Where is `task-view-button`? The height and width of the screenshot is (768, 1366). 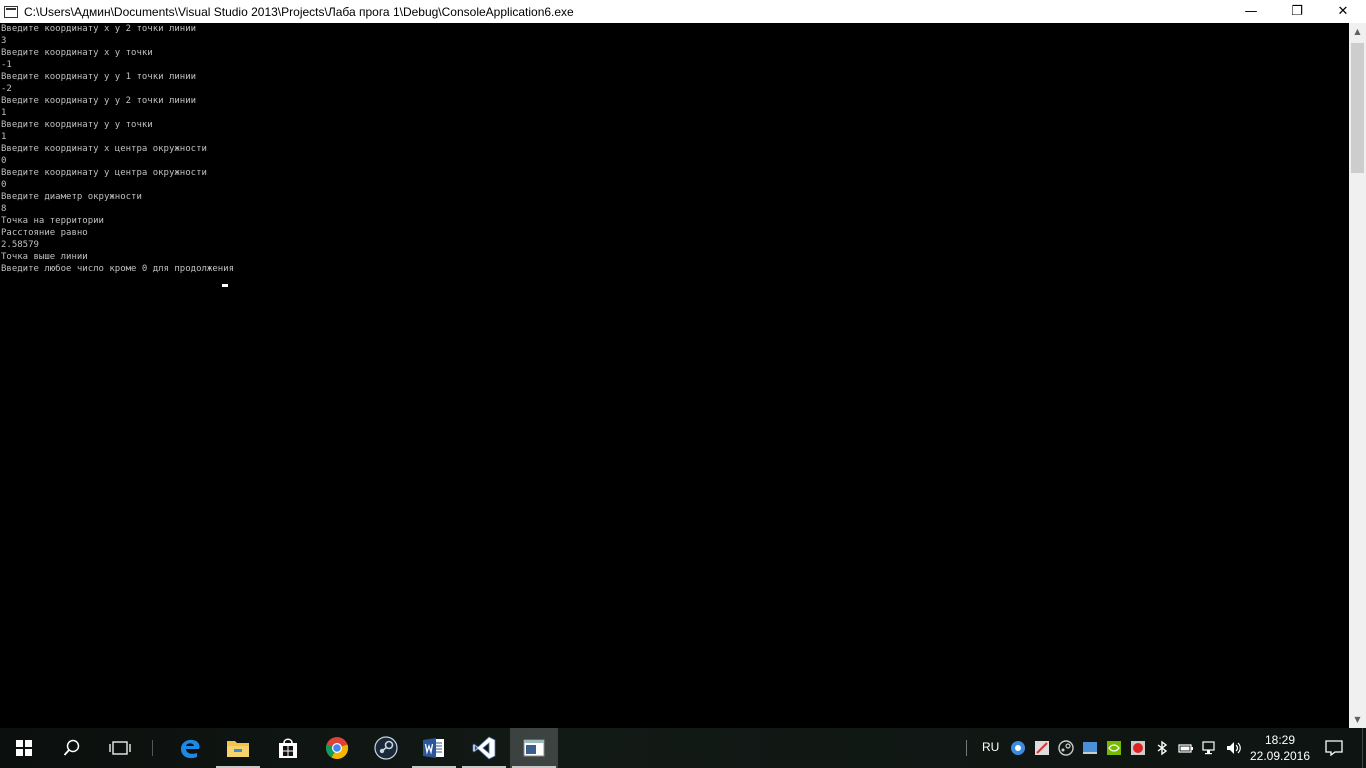
task-view-button is located at coordinates (120, 748).